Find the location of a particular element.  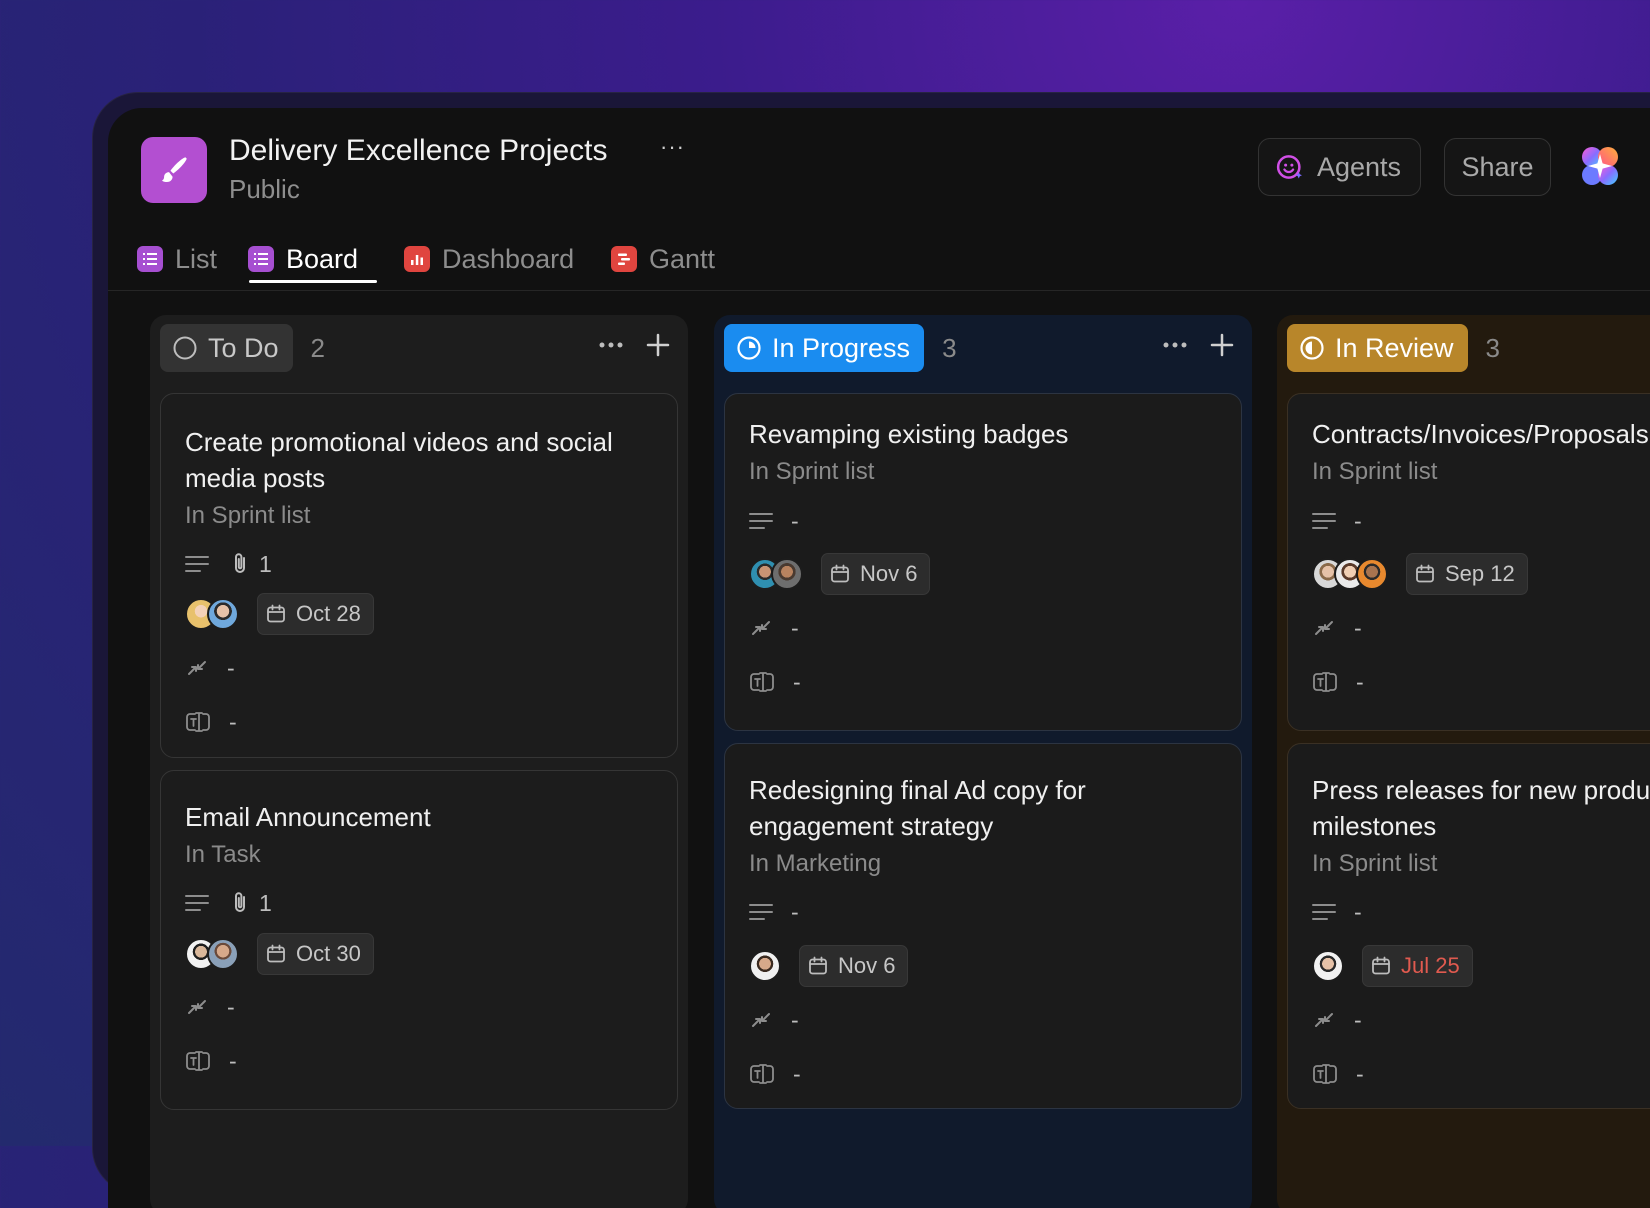

tab-list: List is located at coordinates (177, 259).